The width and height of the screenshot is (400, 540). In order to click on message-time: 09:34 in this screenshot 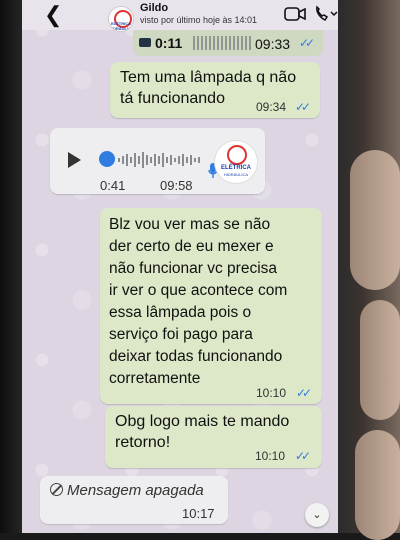, I will do `click(271, 107)`.